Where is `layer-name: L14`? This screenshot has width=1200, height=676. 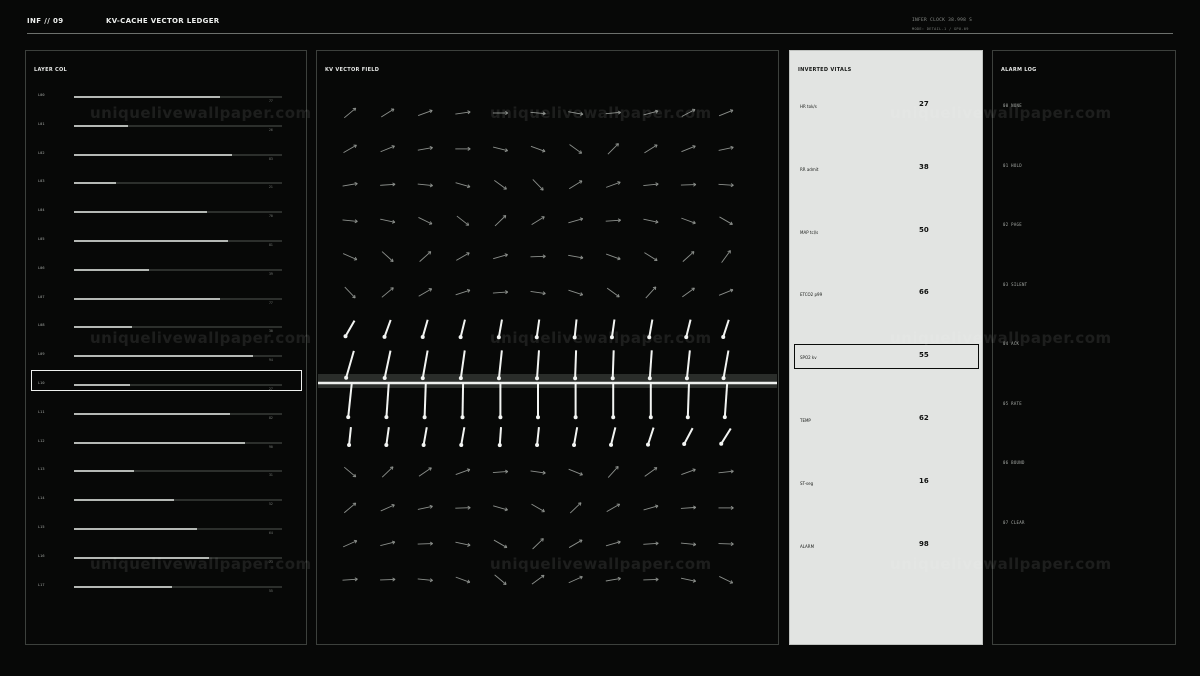
layer-name: L14 is located at coordinates (41, 498).